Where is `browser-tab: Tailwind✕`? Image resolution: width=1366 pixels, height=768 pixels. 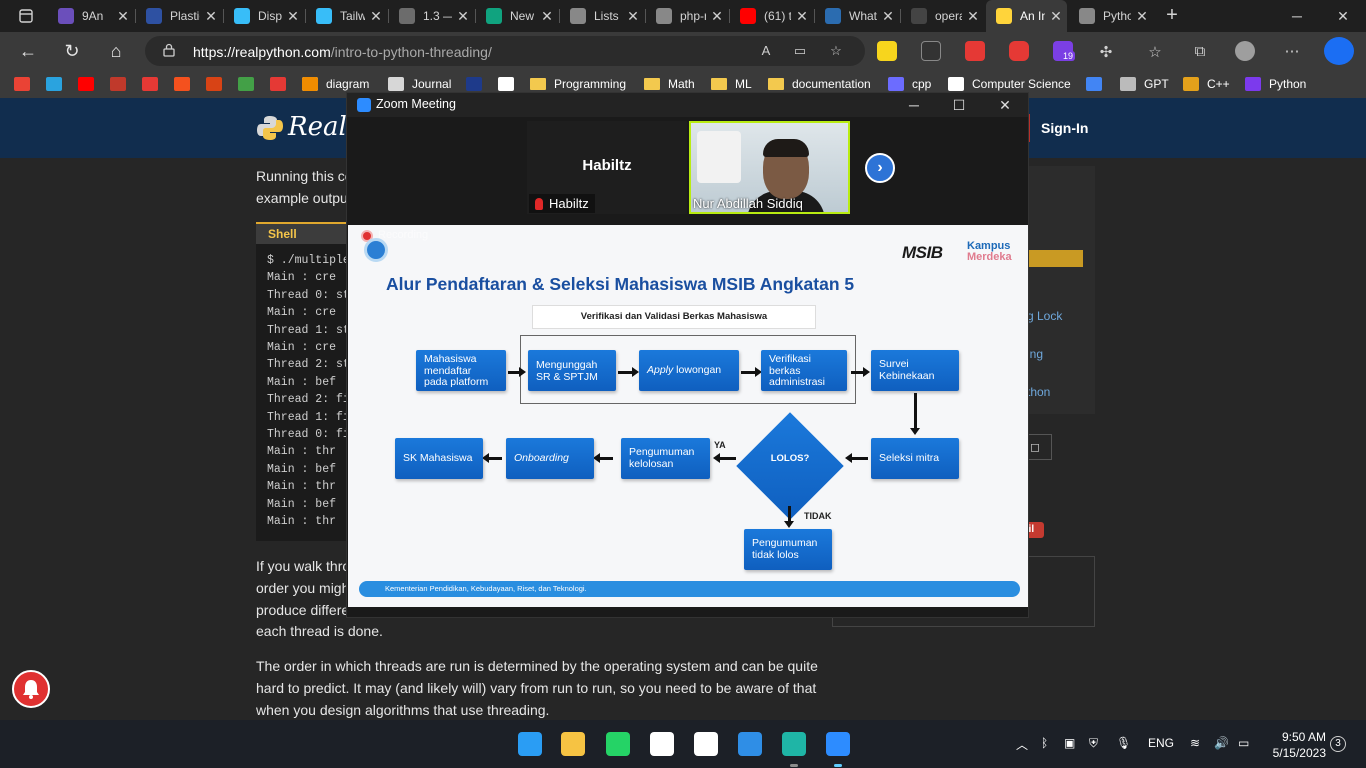 browser-tab: Tailwind✕ is located at coordinates (346, 16).